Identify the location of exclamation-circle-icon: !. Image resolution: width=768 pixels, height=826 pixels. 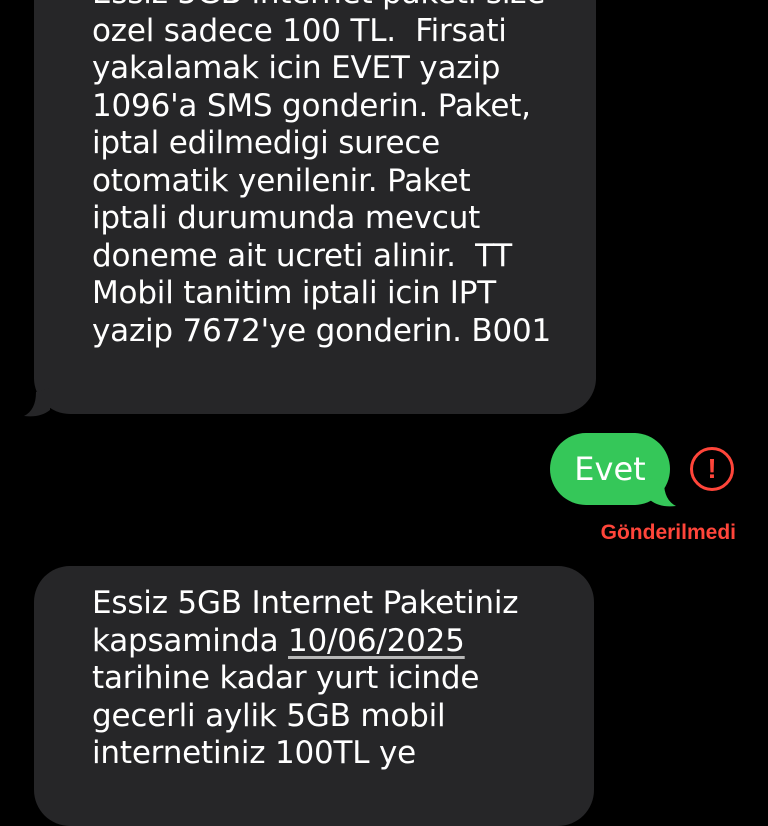
(712, 469).